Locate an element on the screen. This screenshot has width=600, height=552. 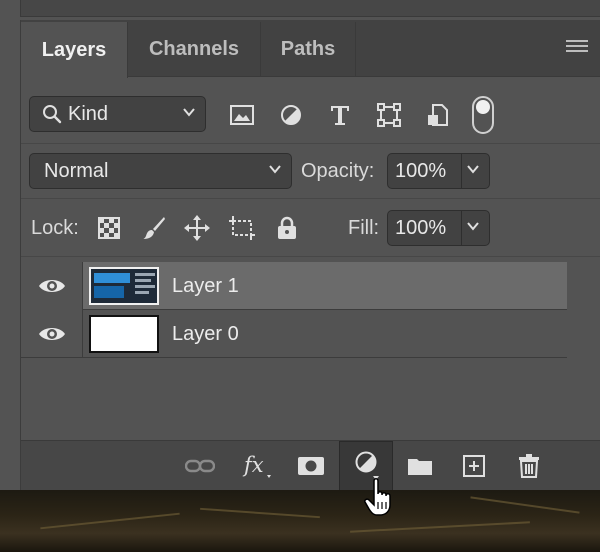
delete-layer-icon is located at coordinates (529, 466).